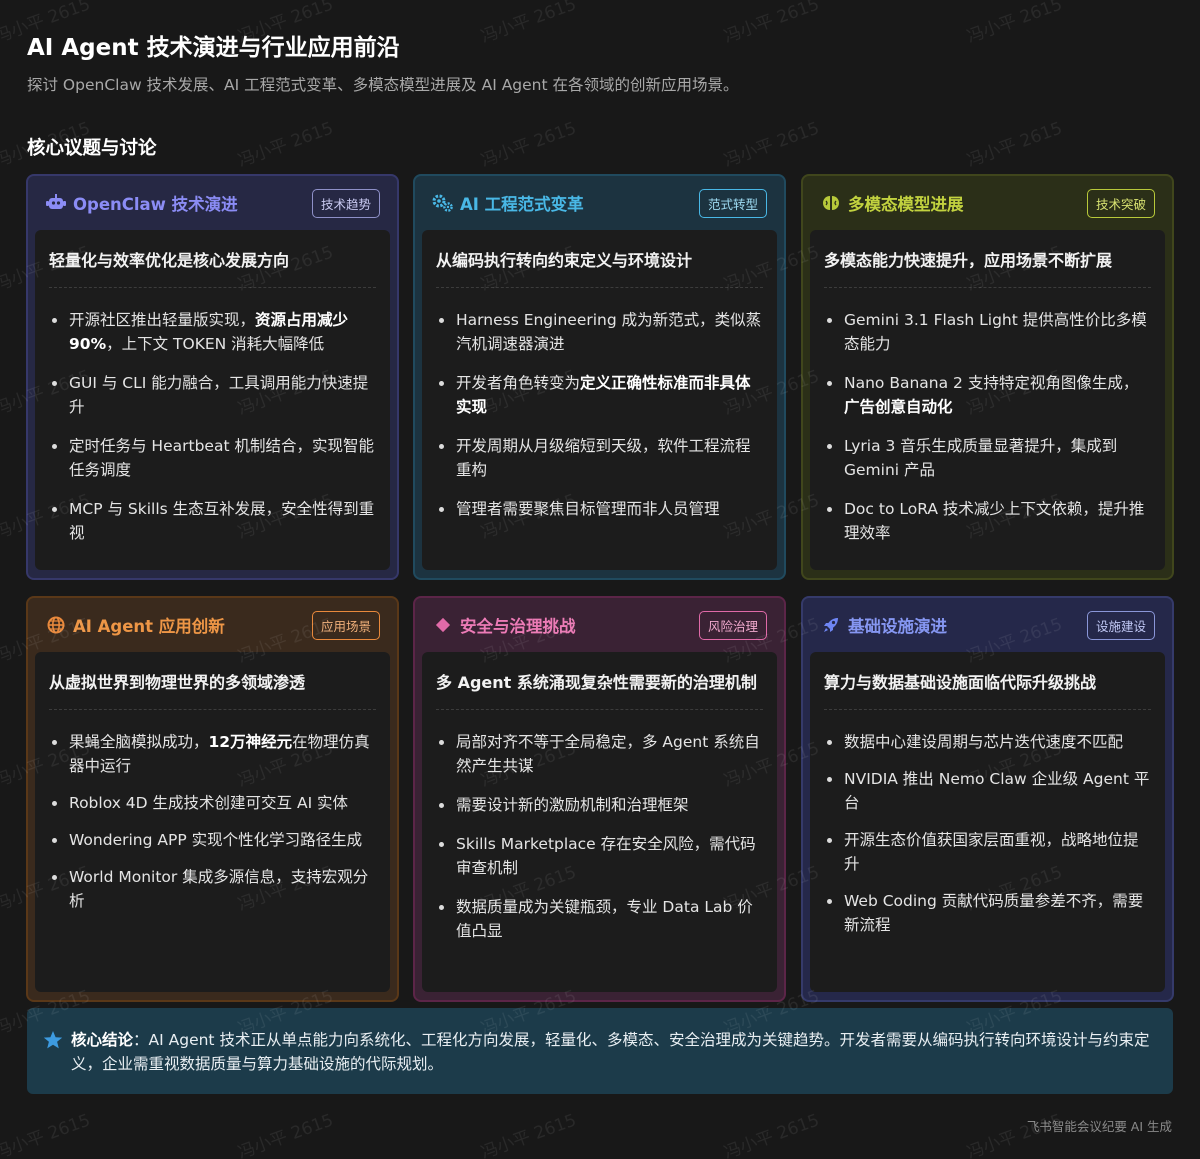 This screenshot has height=1159, width=1200. What do you see at coordinates (572, 805) in the screenshot?
I see `bullet-text: 需要设计新的激励机制和治理框架` at bounding box center [572, 805].